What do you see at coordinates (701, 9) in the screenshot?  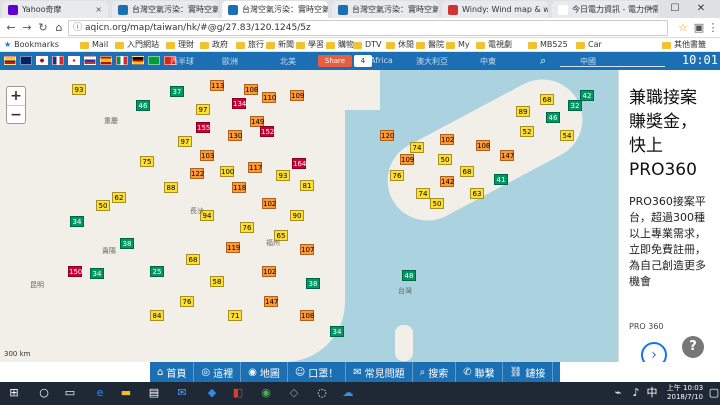 I see `close-window-icon: ✕` at bounding box center [701, 9].